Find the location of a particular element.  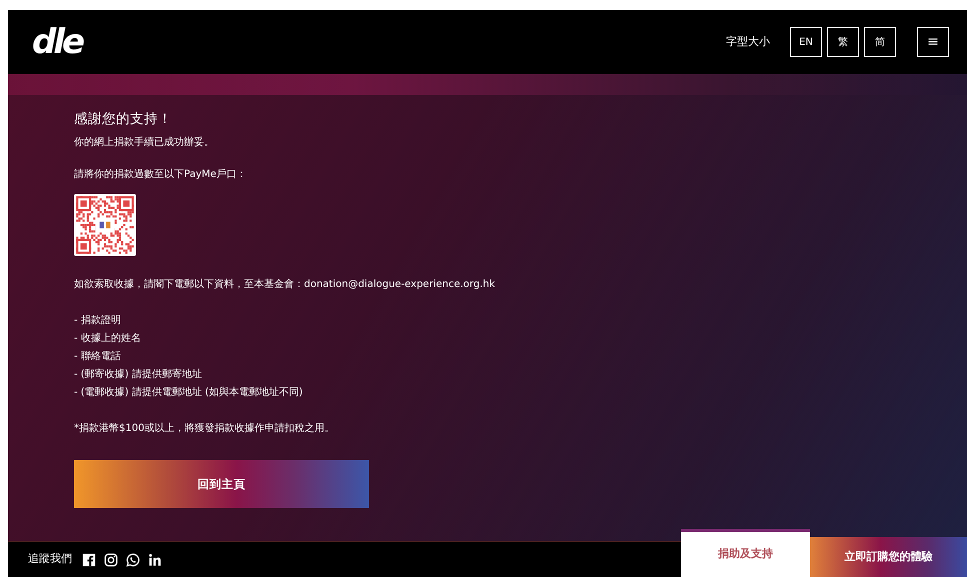

logo: dle is located at coordinates (57, 42).